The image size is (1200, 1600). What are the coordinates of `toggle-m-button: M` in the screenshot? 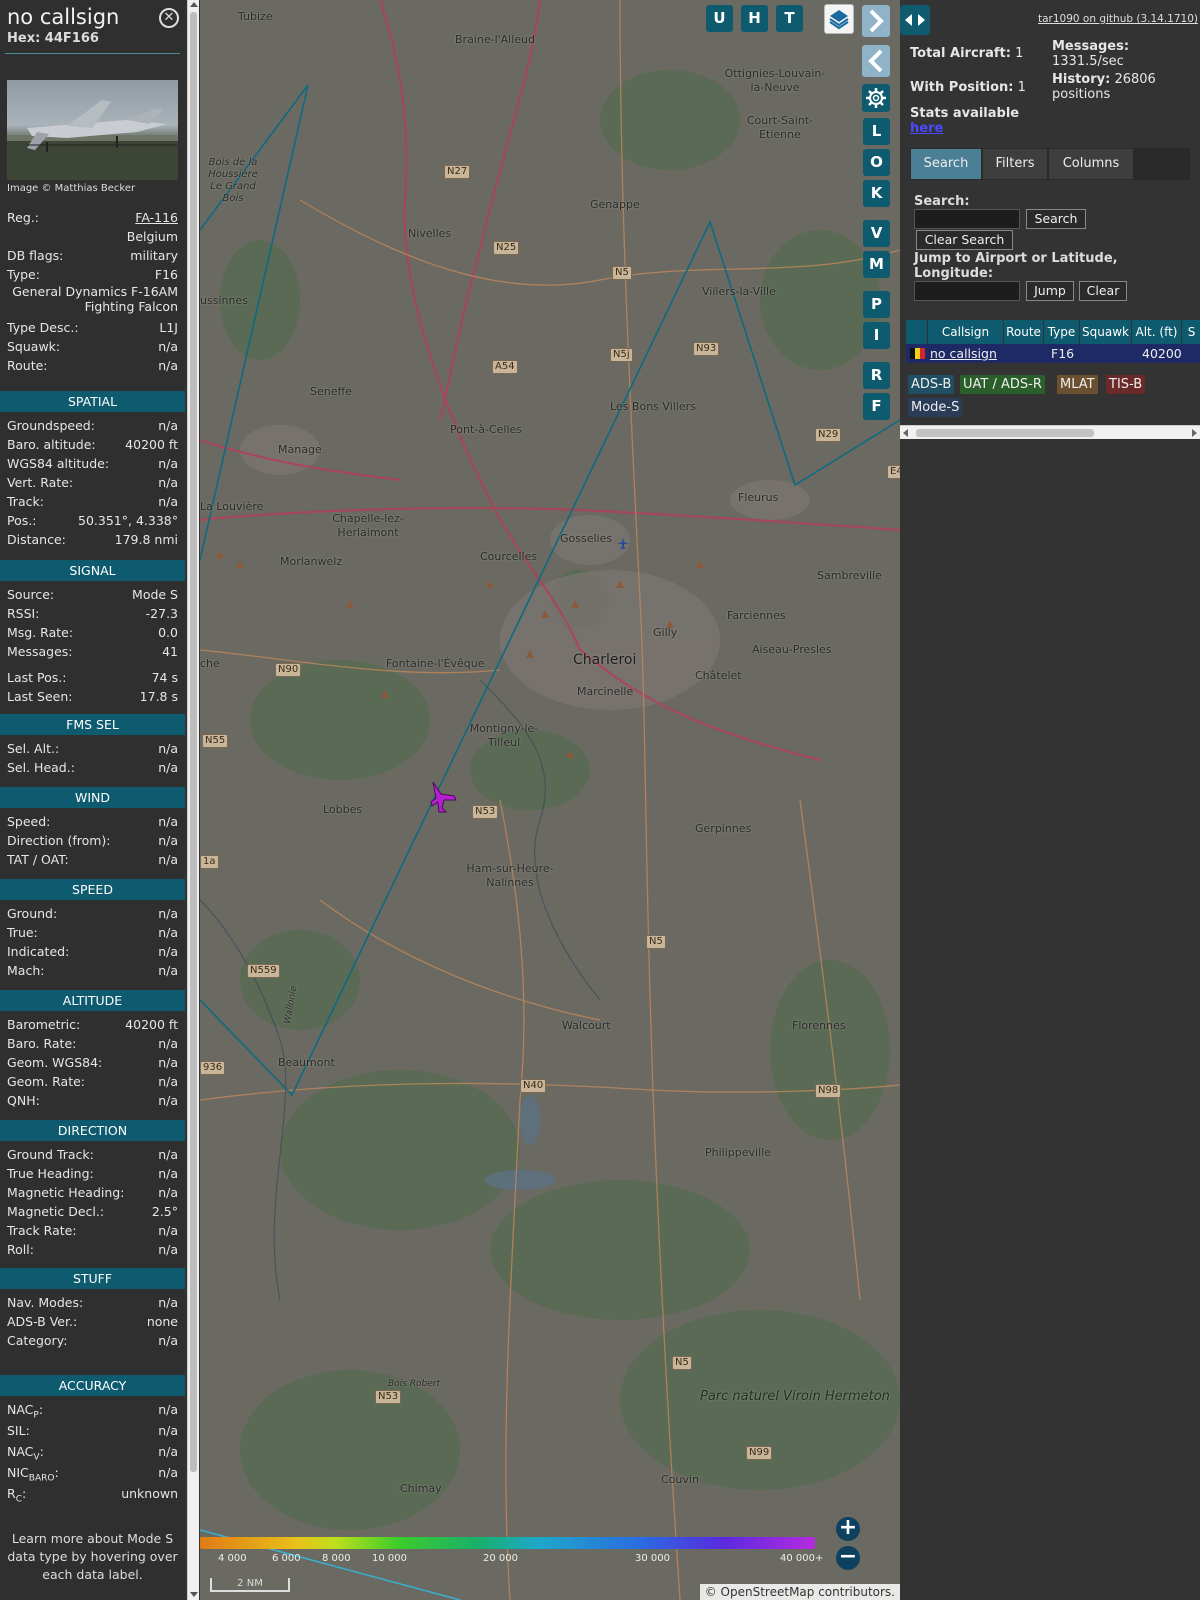 It's located at (876, 264).